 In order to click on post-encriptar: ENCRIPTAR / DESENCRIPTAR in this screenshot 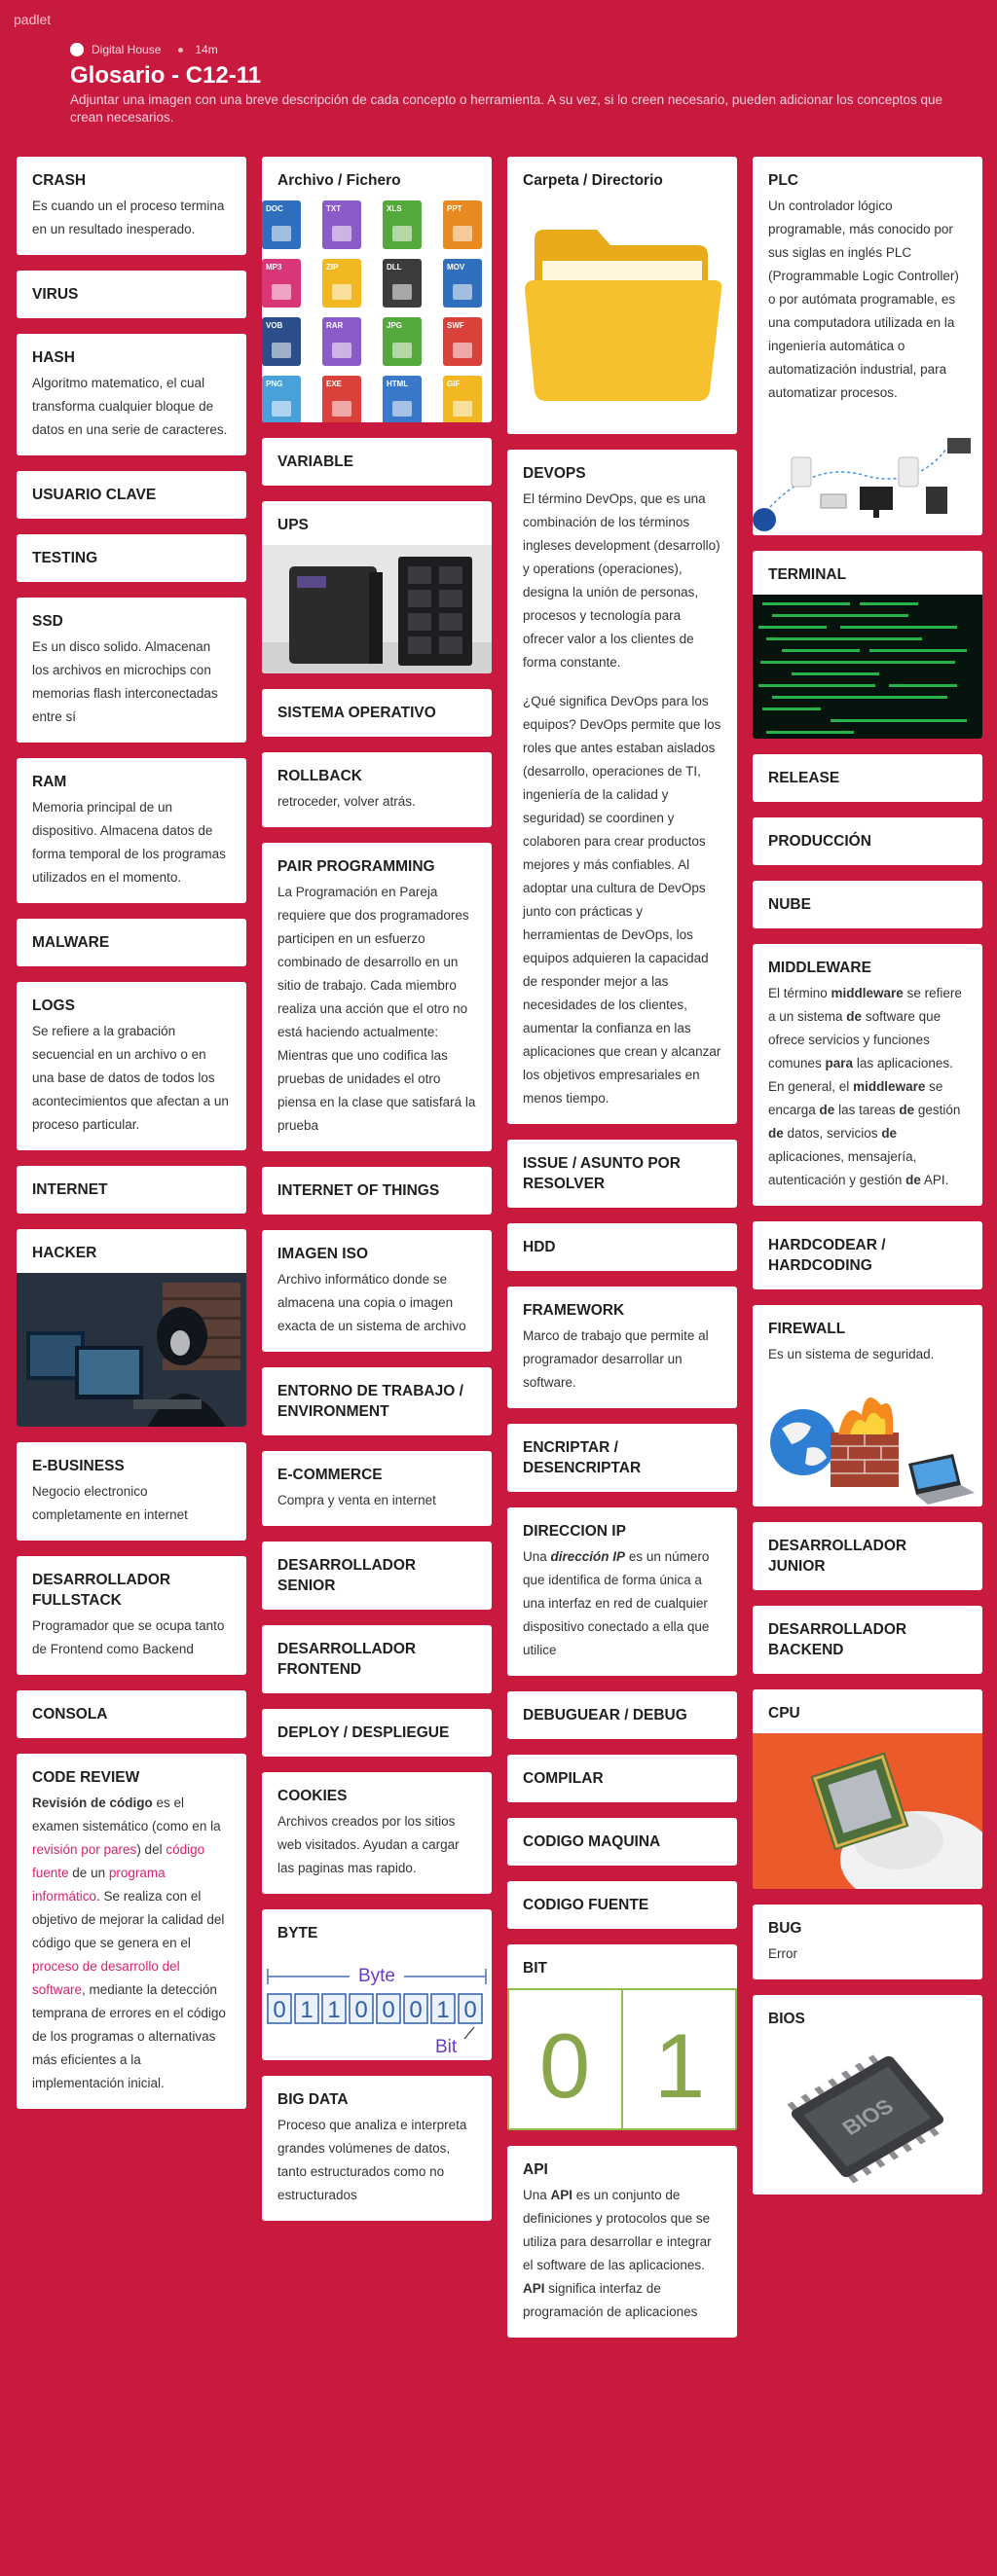, I will do `click(622, 1458)`.